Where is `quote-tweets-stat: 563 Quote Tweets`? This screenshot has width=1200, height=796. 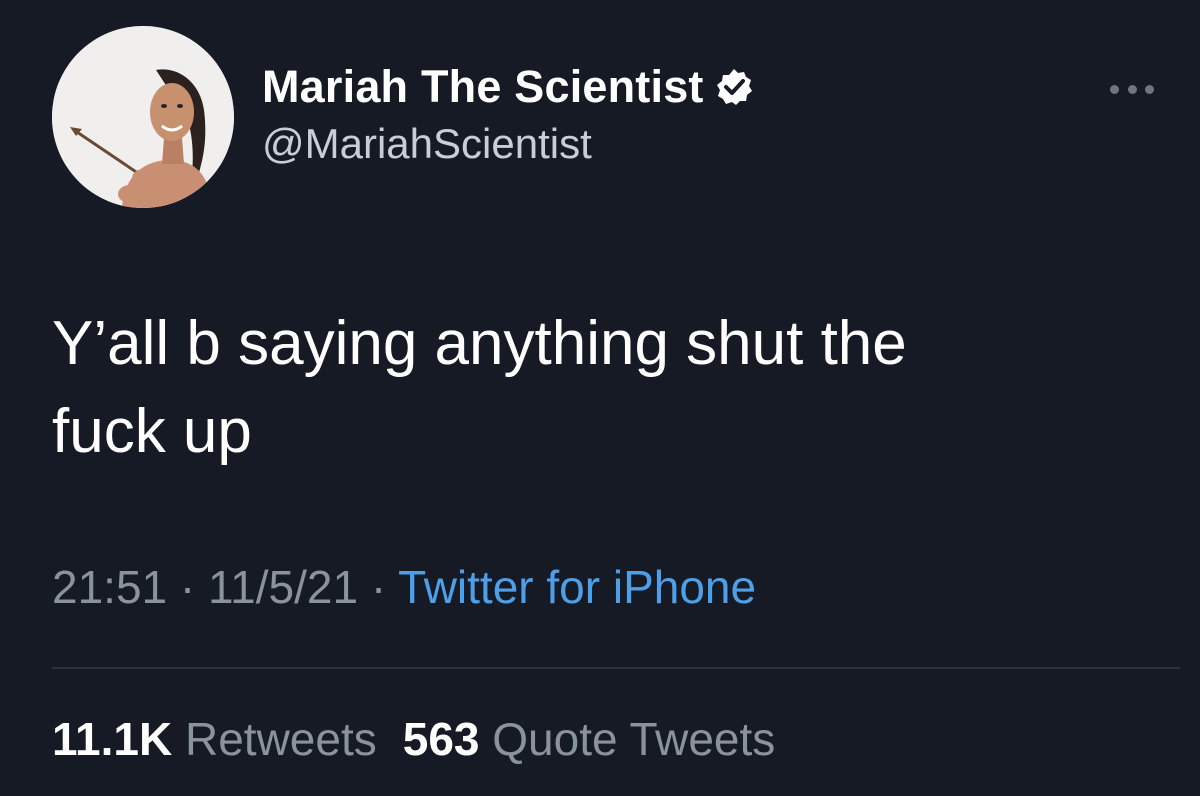
quote-tweets-stat: 563 Quote Tweets is located at coordinates (589, 739).